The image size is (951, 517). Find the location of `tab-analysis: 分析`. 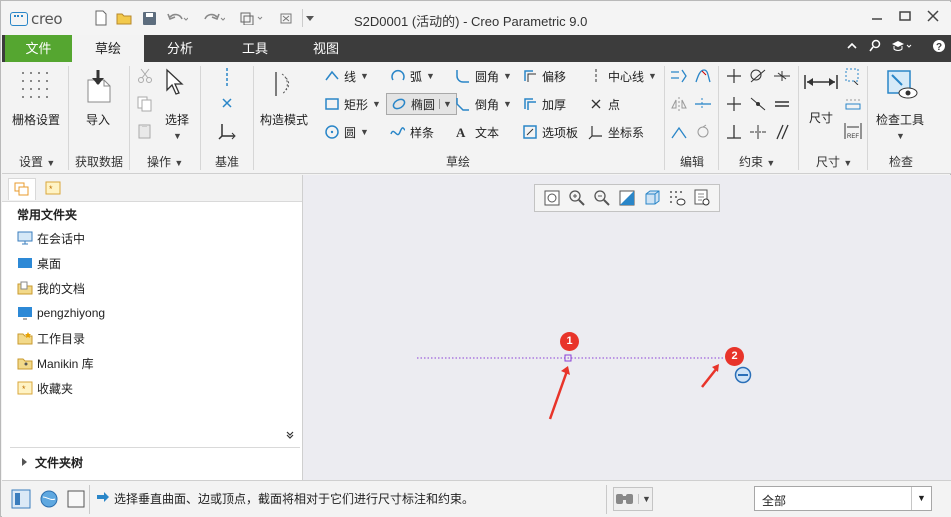

tab-analysis: 分析 is located at coordinates (180, 48).